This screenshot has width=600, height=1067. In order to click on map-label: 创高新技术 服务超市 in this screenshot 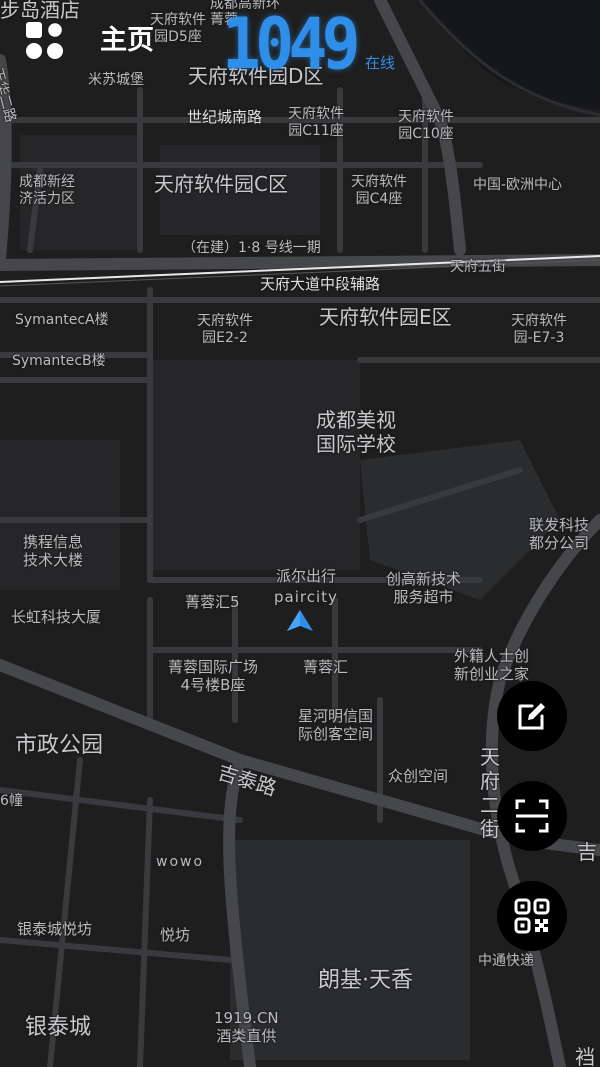, I will do `click(424, 588)`.